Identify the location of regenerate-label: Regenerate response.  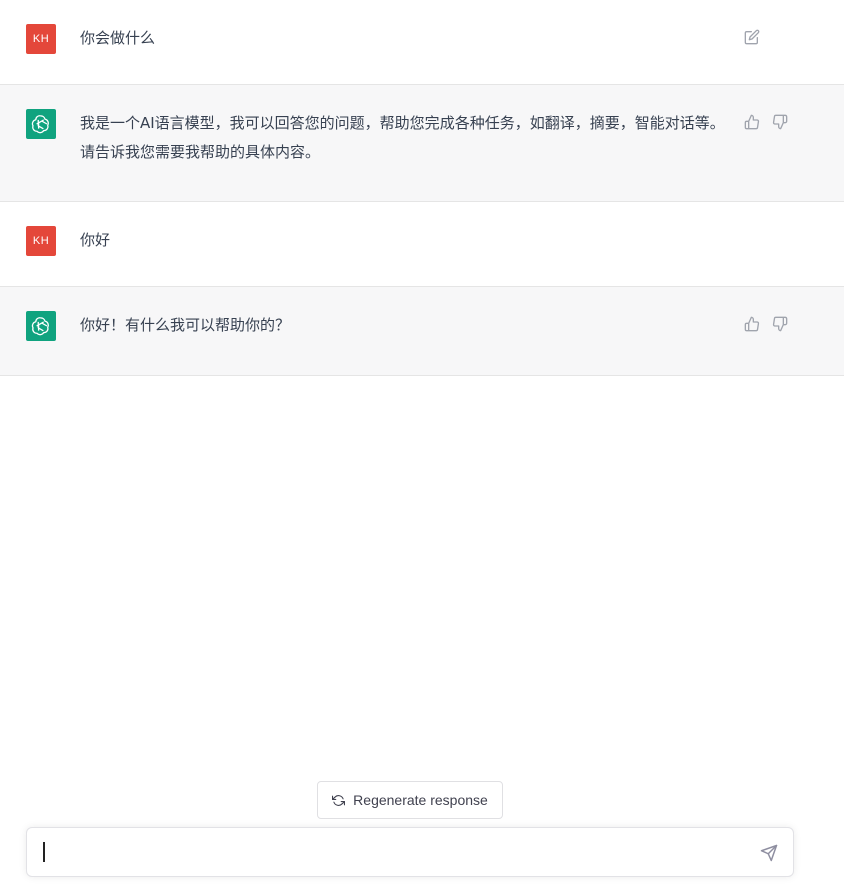
(420, 800).